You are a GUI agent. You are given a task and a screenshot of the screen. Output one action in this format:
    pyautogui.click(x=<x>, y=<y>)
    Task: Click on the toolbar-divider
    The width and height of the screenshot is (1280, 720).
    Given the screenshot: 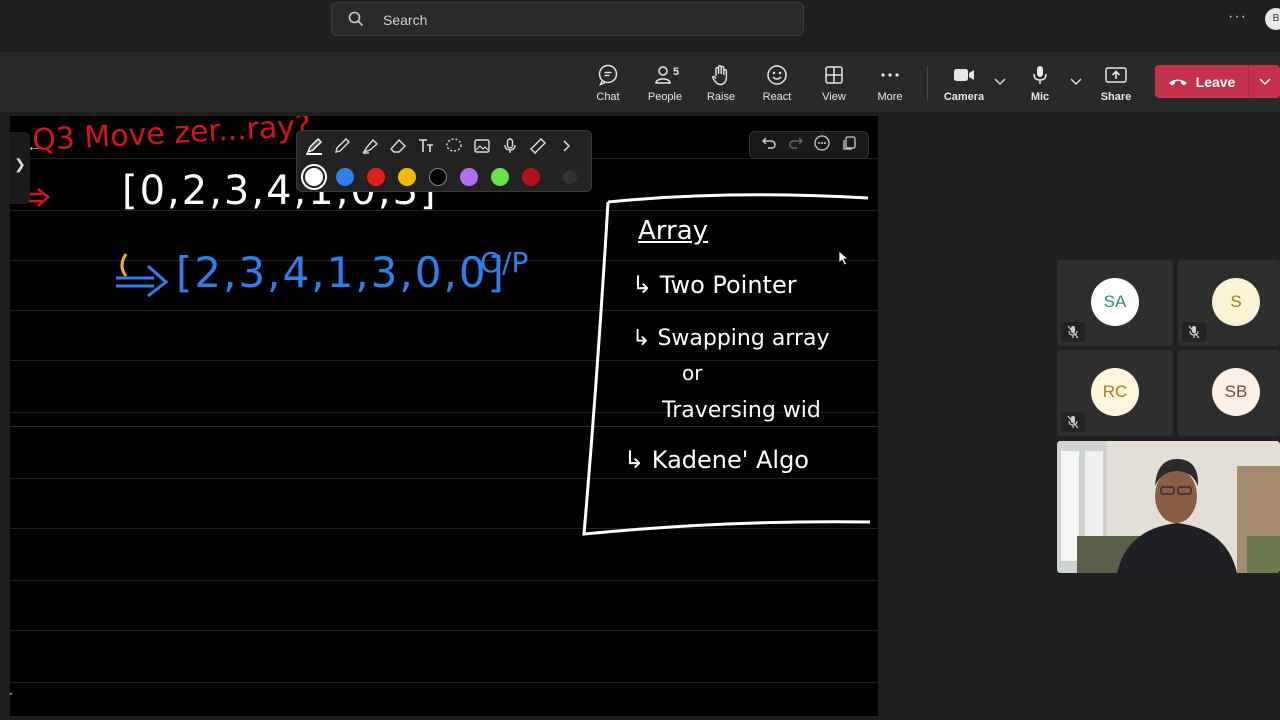 What is the action you would take?
    pyautogui.click(x=927, y=83)
    